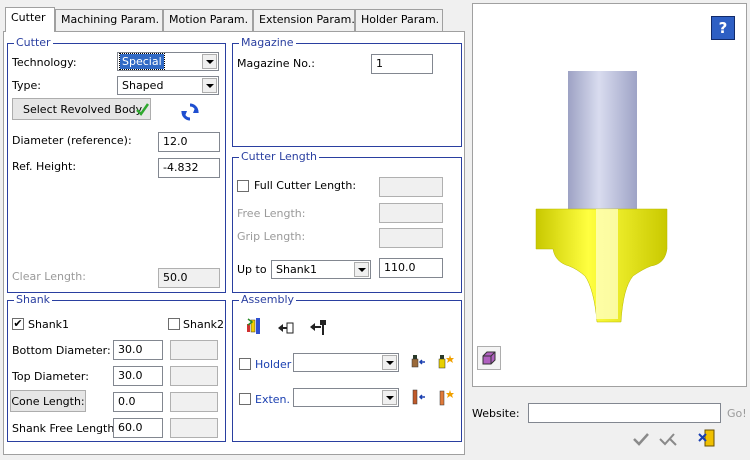  I want to click on diameter-input: 12.0, so click(189, 142).